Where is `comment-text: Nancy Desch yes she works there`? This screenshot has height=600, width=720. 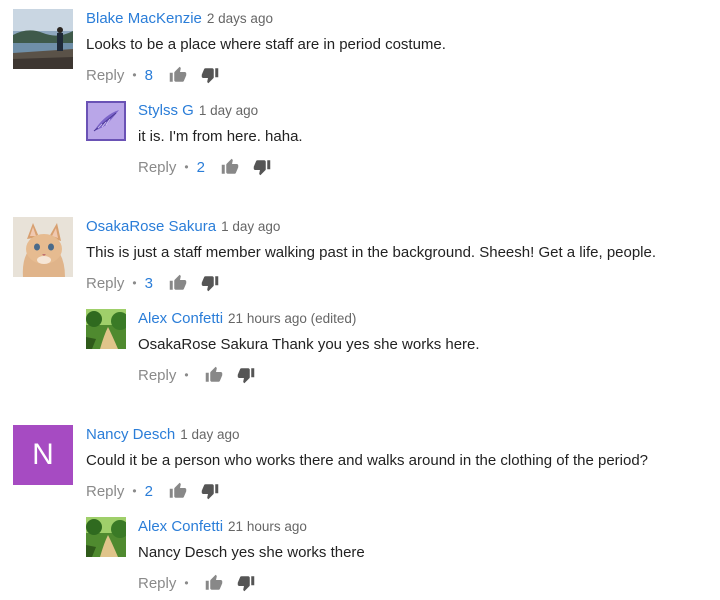 comment-text: Nancy Desch yes she works there is located at coordinates (251, 552).